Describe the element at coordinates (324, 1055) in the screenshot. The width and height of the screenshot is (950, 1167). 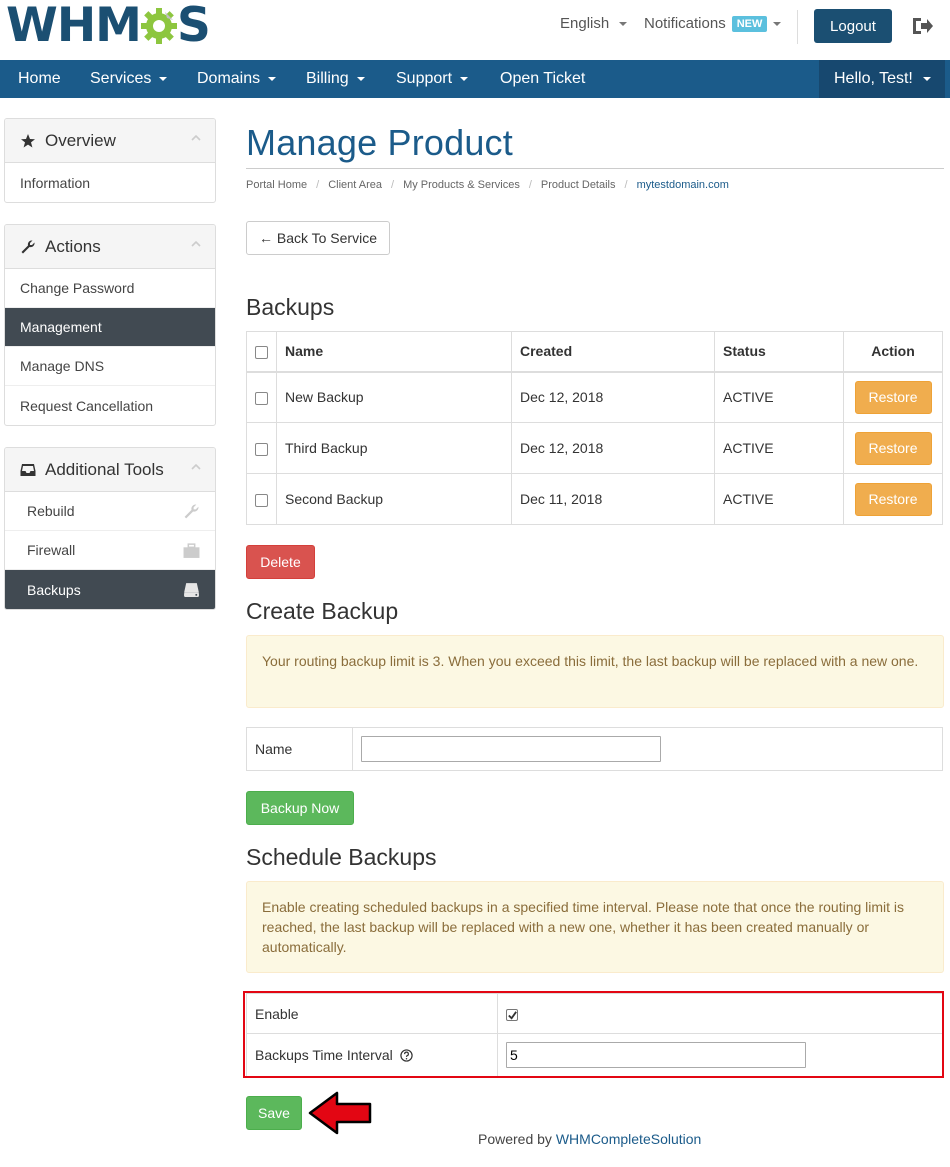
I see `interval-label: Backups Time Interval` at that location.